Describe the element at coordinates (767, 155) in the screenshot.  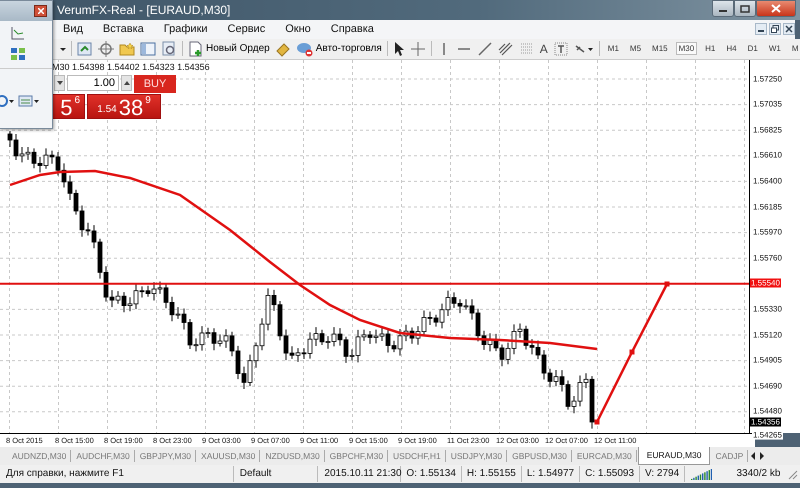
I see `price-label: 1.56610` at that location.